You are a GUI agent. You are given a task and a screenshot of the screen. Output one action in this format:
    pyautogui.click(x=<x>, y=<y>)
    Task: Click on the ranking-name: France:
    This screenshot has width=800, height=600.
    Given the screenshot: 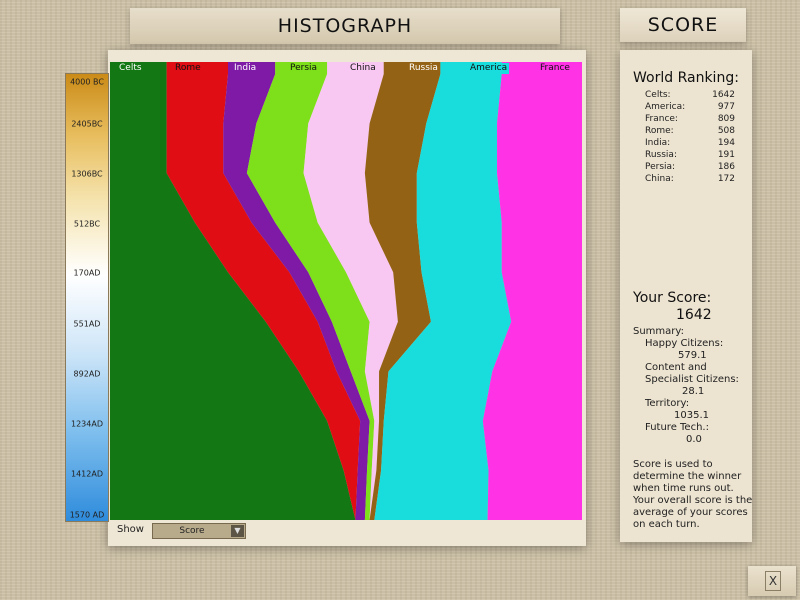 What is the action you would take?
    pyautogui.click(x=661, y=119)
    